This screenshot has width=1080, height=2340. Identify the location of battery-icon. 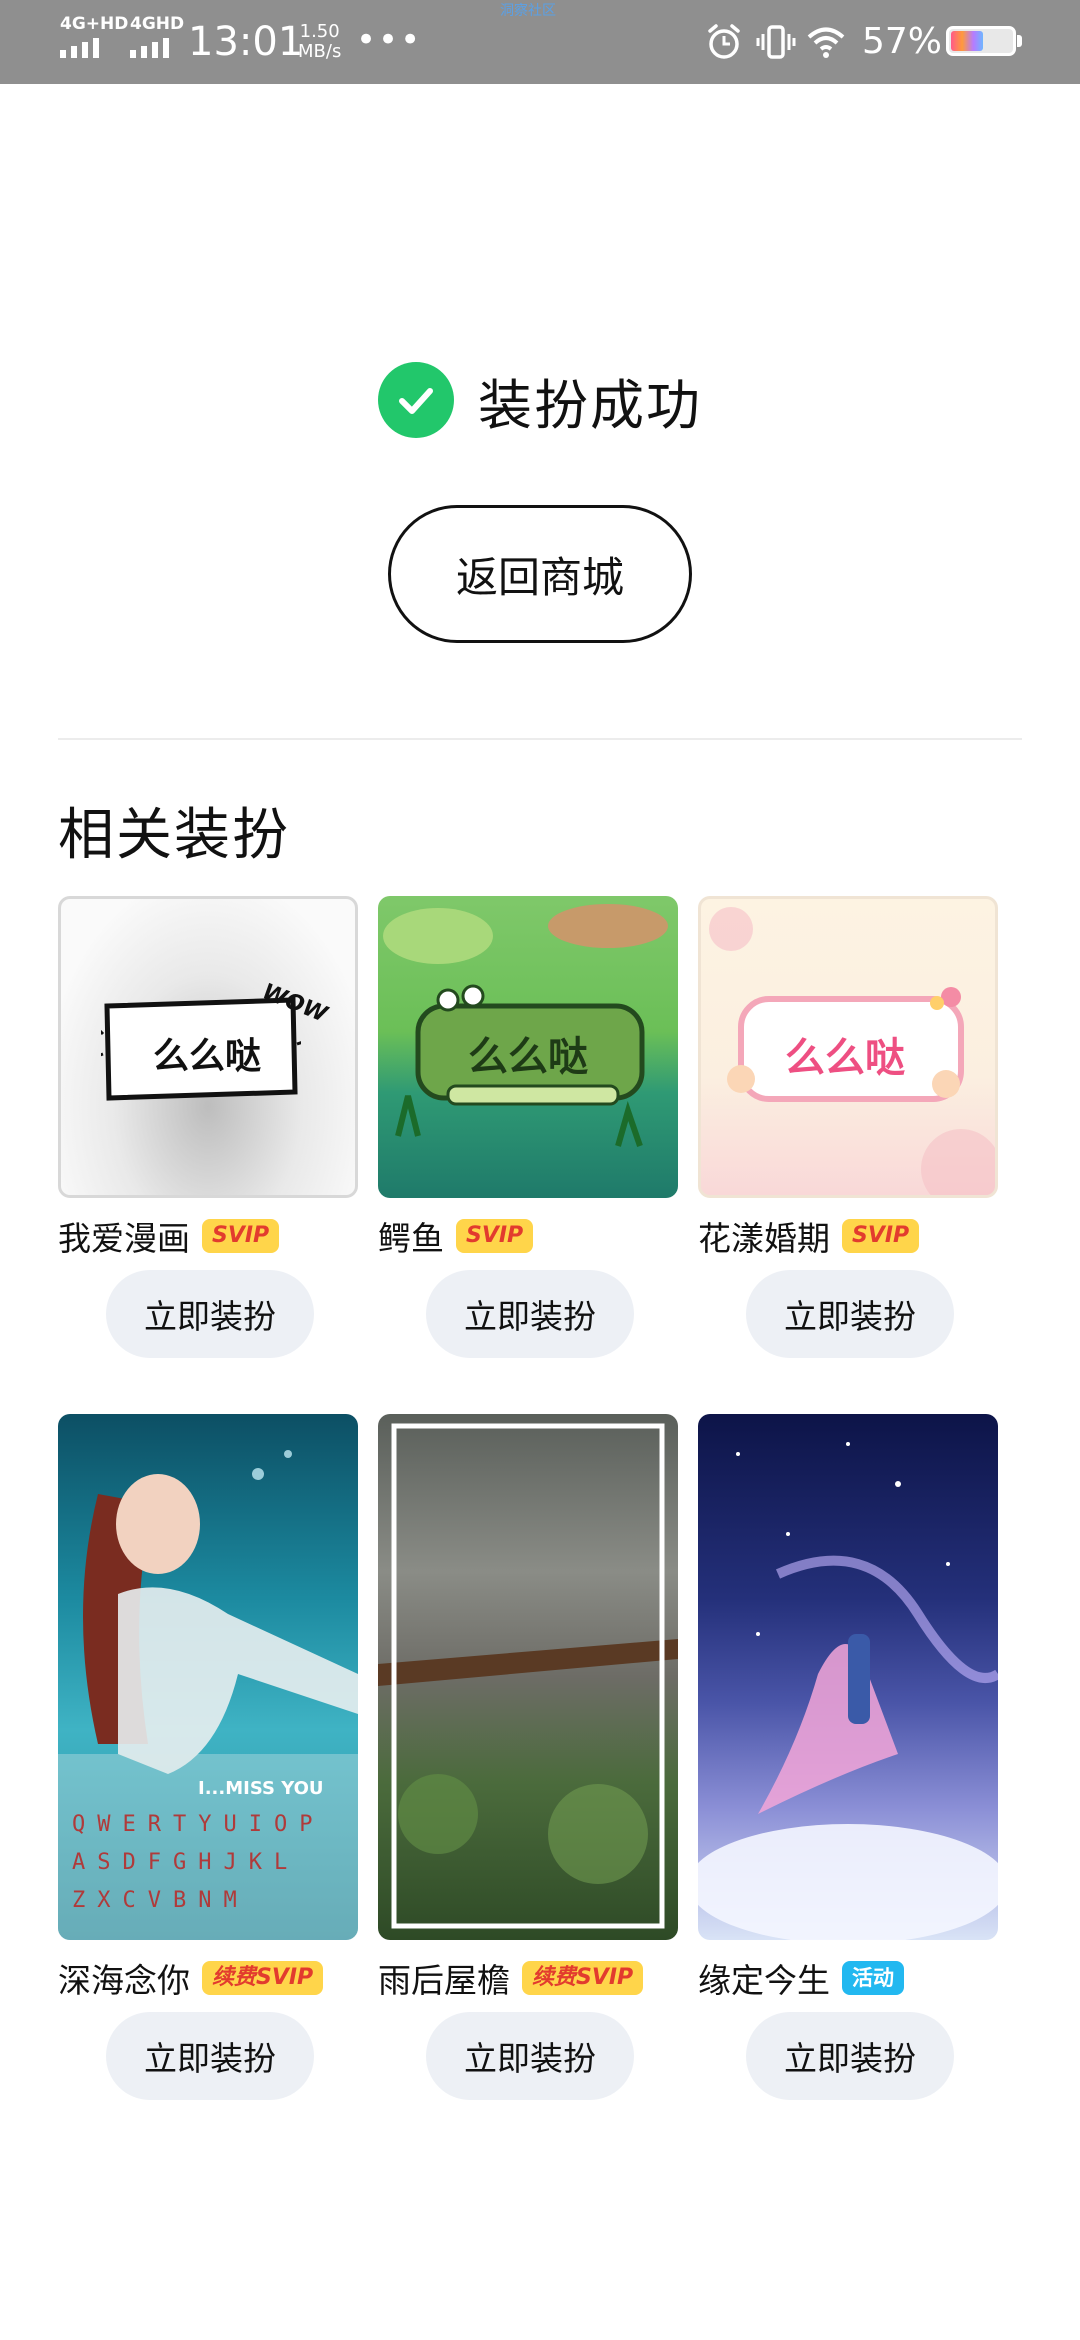
(981, 41).